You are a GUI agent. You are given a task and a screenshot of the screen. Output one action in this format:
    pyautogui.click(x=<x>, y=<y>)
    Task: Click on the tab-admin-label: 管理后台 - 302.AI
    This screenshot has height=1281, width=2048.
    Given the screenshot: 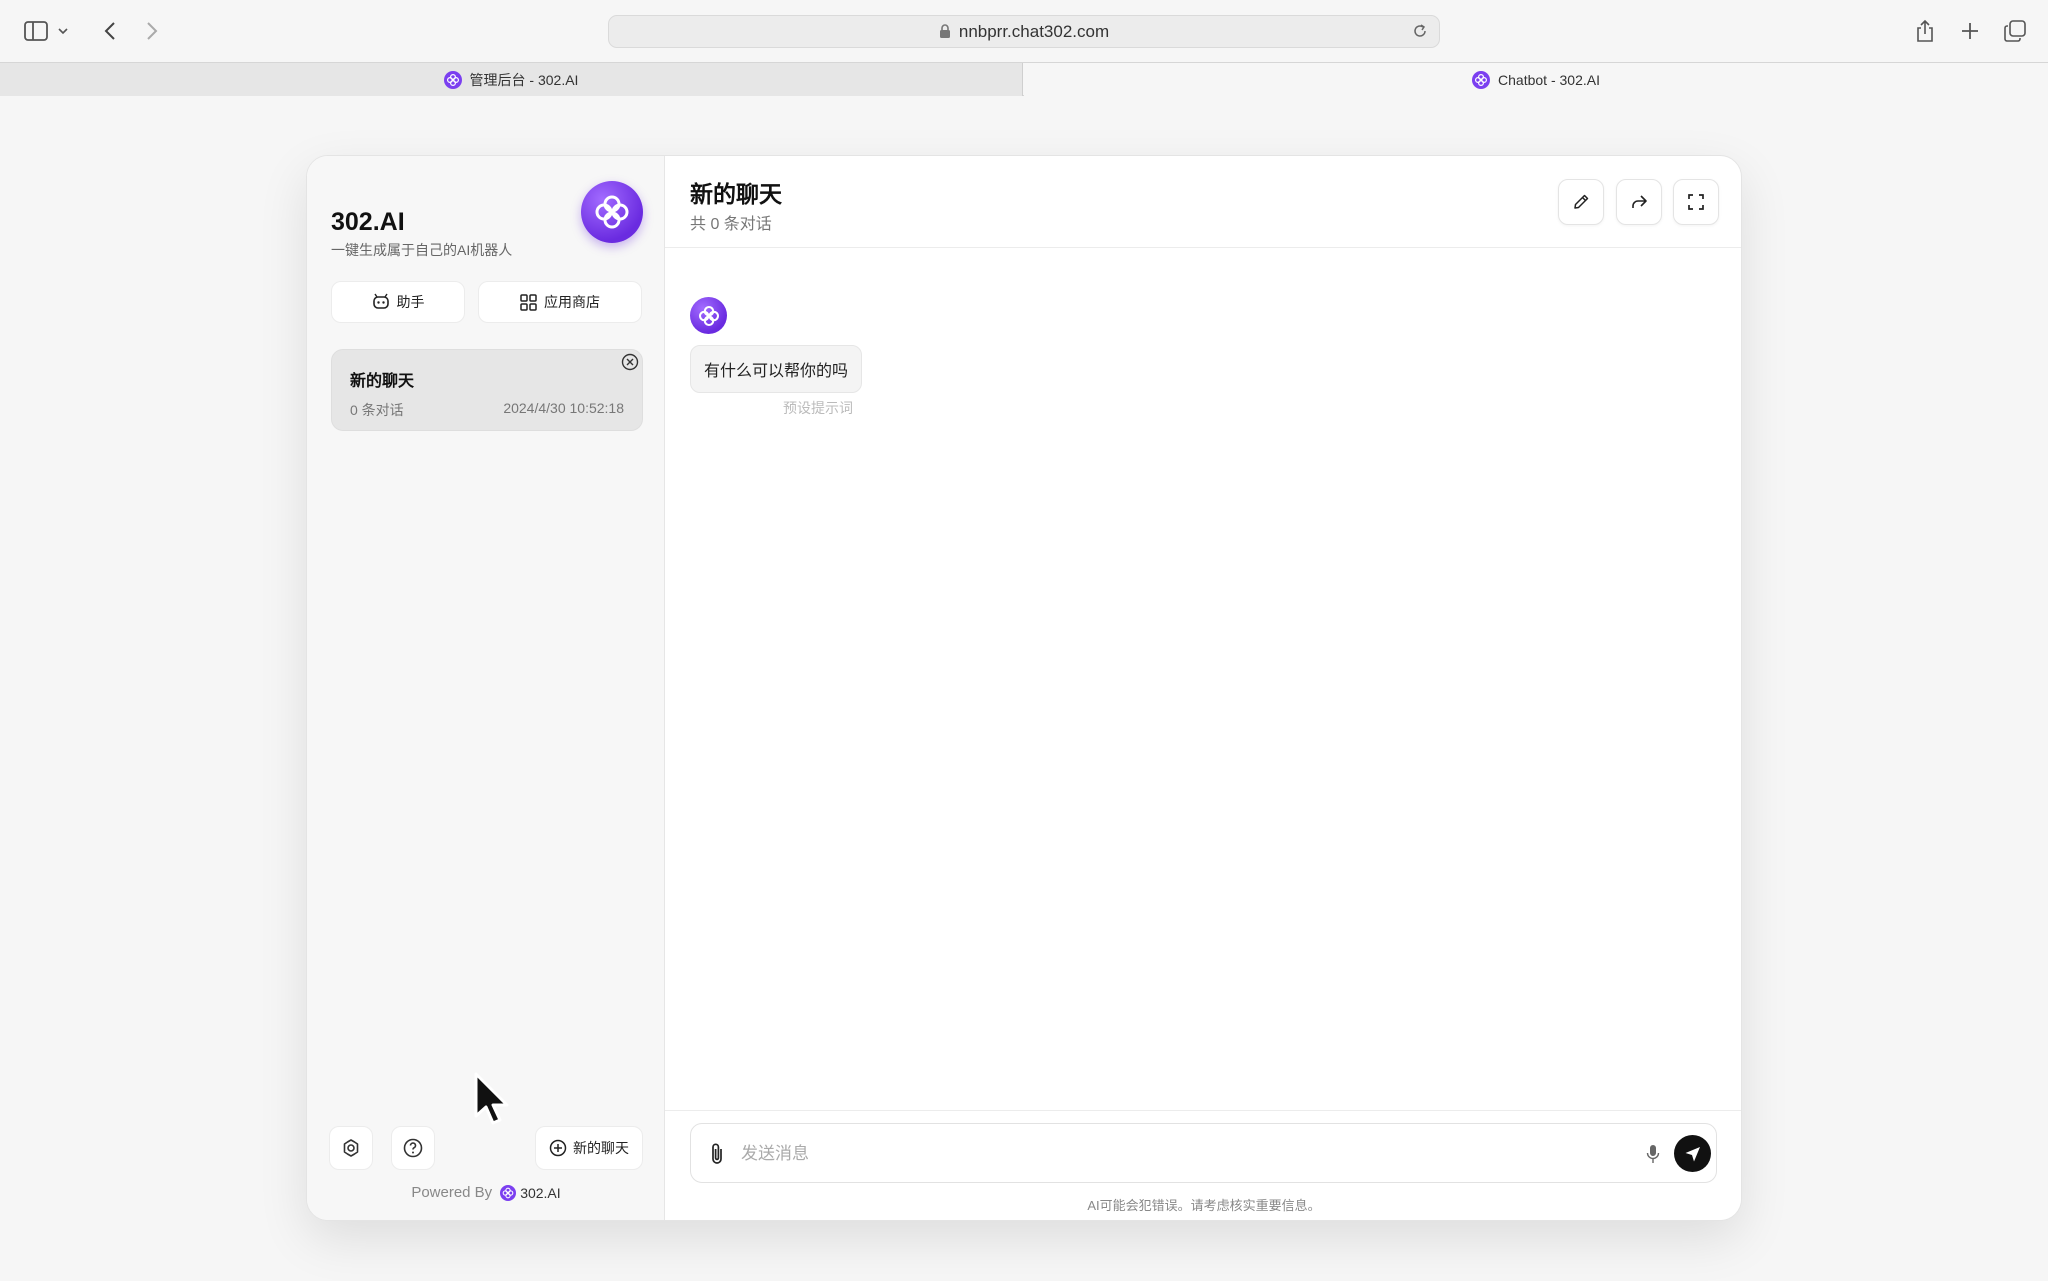 What is the action you would take?
    pyautogui.click(x=524, y=79)
    